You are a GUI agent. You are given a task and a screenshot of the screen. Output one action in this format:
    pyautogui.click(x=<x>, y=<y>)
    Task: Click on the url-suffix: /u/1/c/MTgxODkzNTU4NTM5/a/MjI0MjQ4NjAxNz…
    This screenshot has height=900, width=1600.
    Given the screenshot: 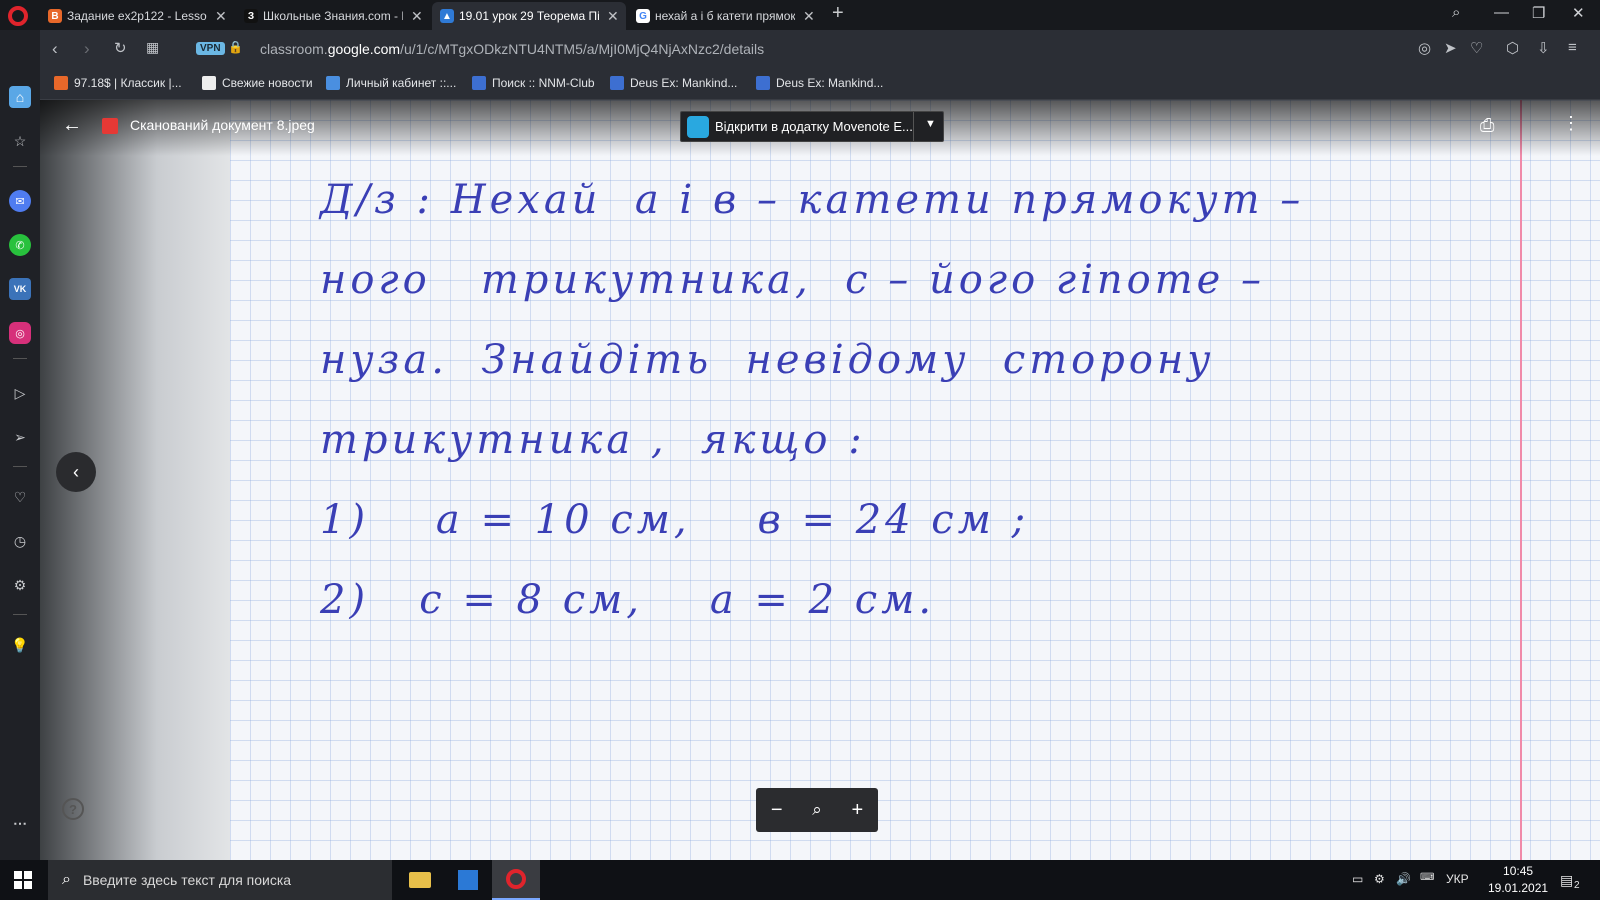 What is the action you would take?
    pyautogui.click(x=582, y=49)
    